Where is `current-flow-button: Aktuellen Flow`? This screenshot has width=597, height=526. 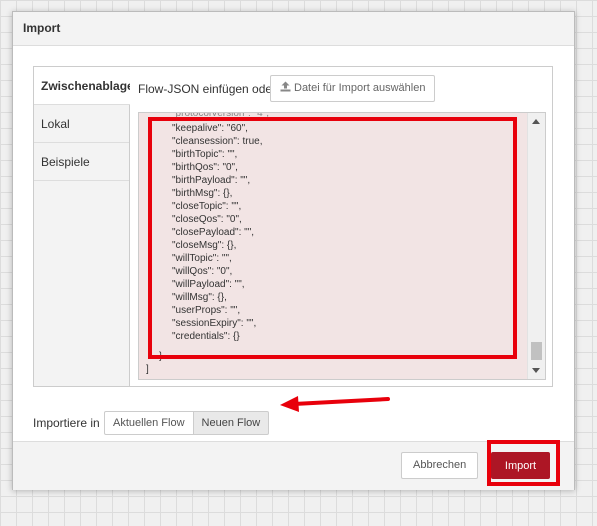
current-flow-button: Aktuellen Flow is located at coordinates (149, 423).